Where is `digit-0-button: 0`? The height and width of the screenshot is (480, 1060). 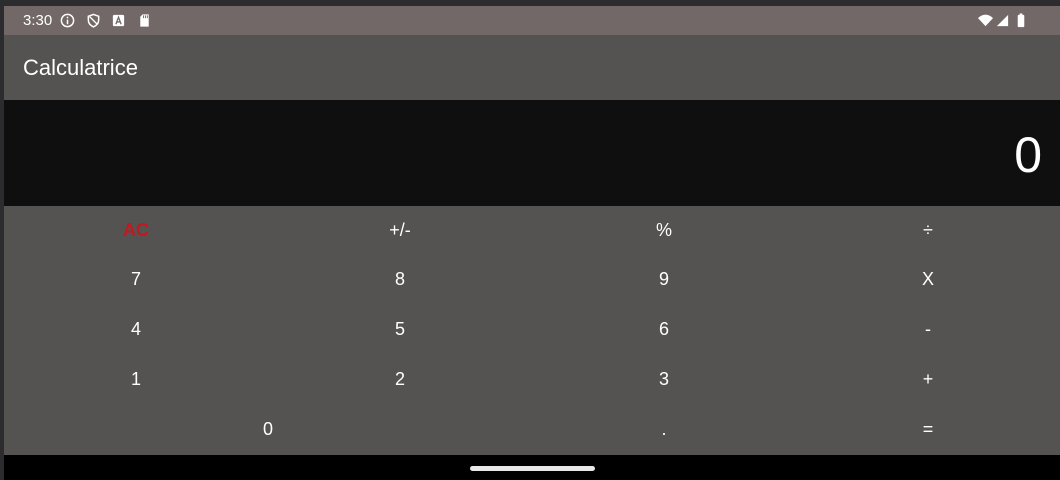
digit-0-button: 0 is located at coordinates (268, 429).